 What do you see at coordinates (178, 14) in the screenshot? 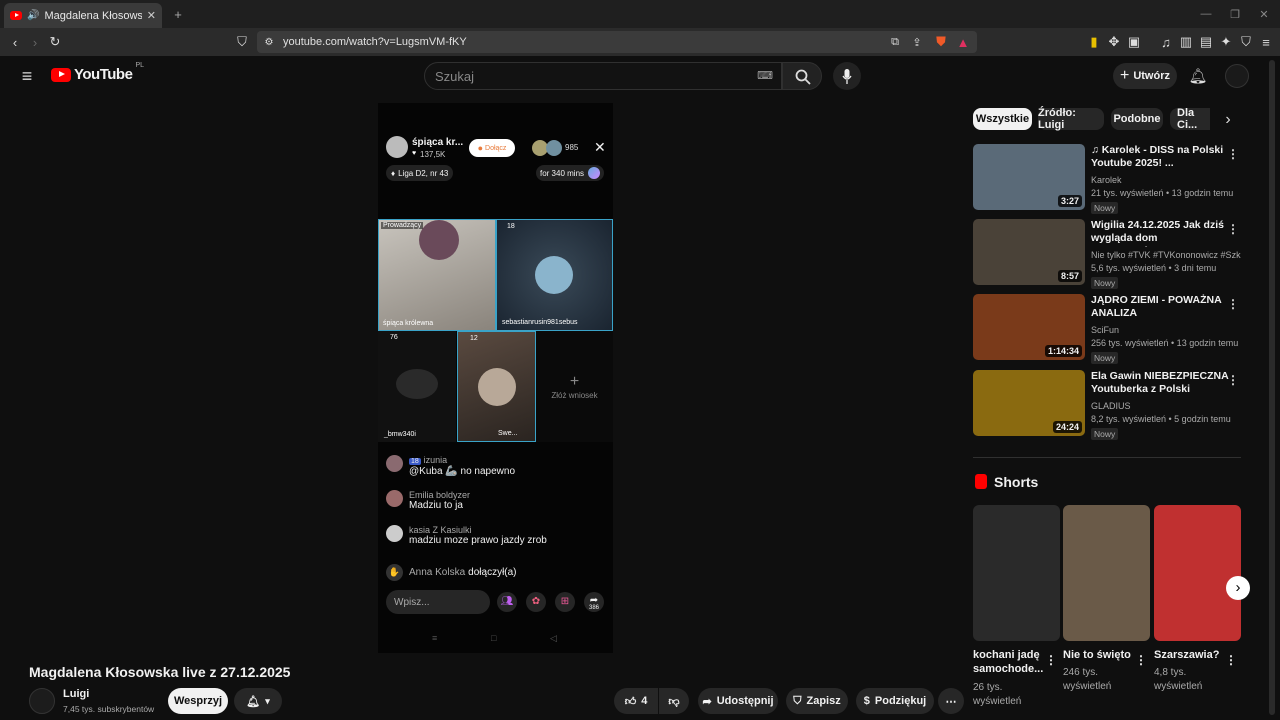
I see `new-tab-button: +` at bounding box center [178, 14].